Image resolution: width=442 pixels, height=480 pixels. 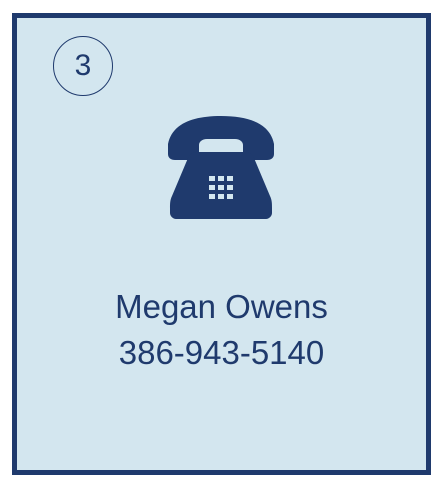 I want to click on contact-phone-number: 386-943-5140, so click(x=221, y=352).